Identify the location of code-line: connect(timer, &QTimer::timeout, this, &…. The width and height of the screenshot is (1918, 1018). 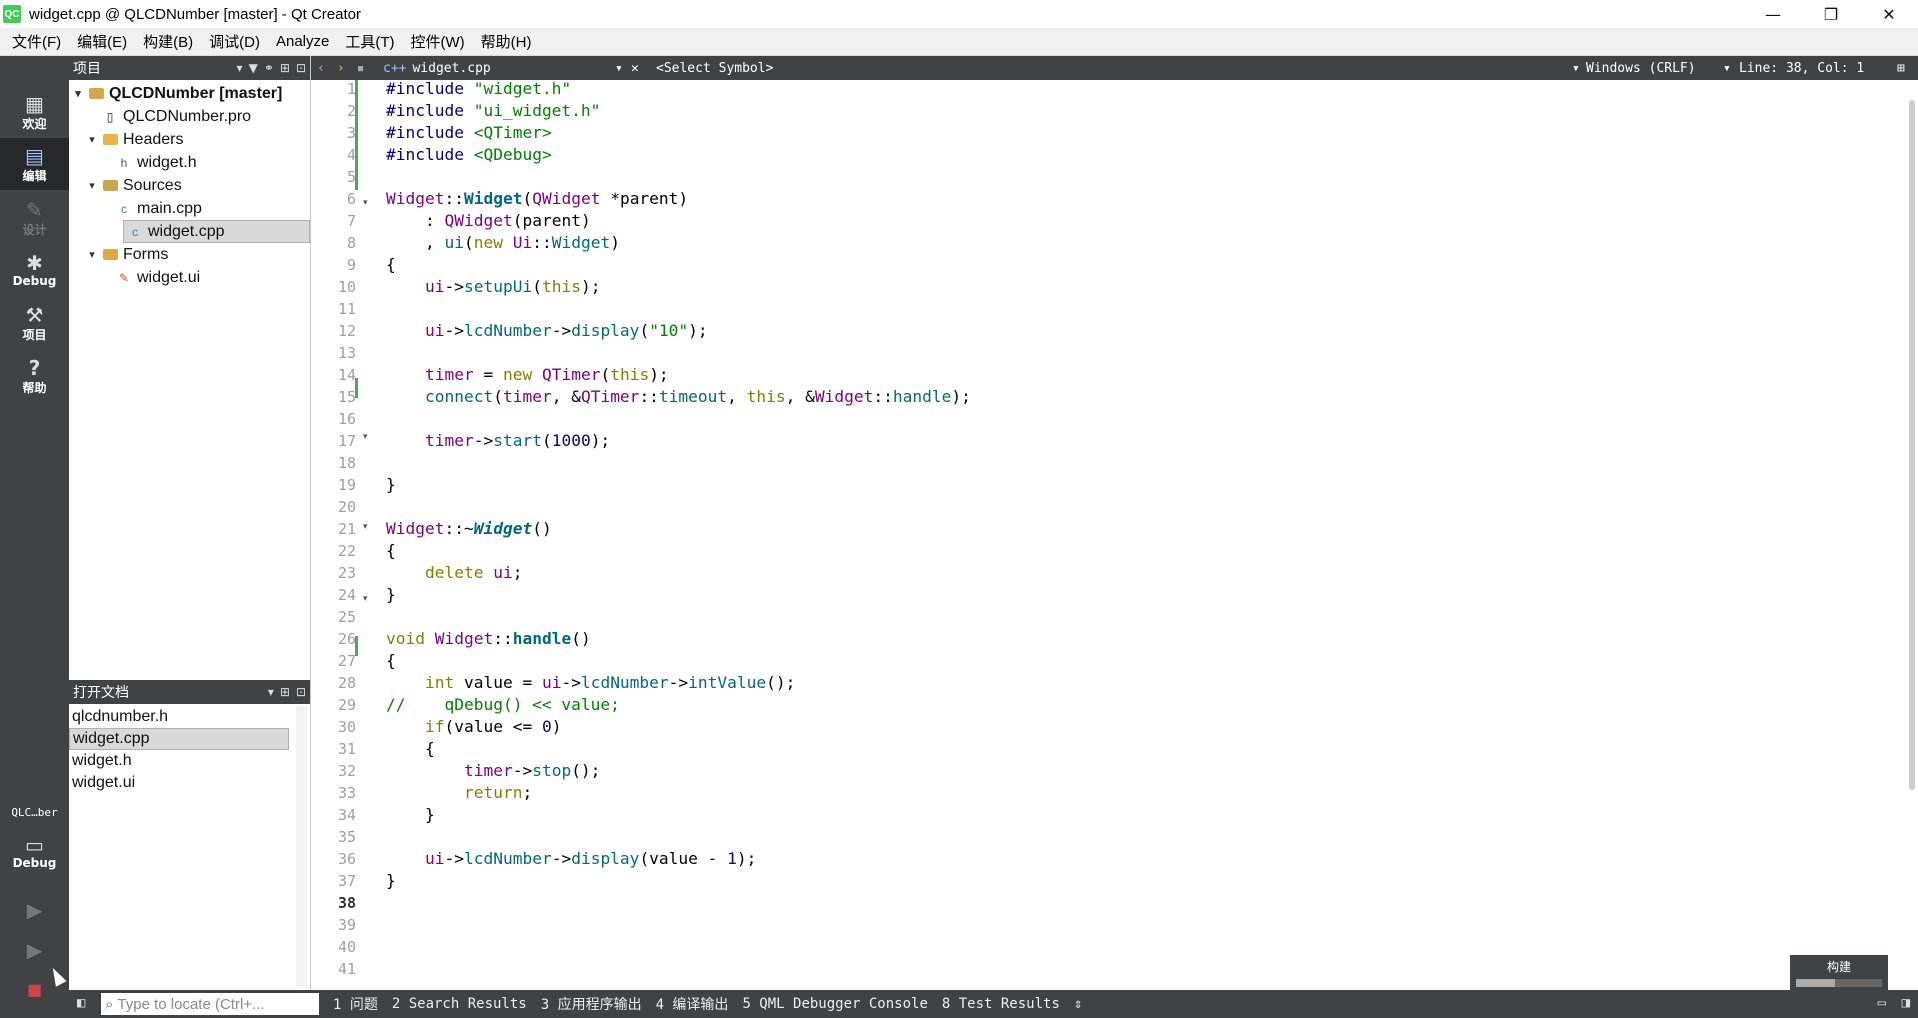
(678, 397).